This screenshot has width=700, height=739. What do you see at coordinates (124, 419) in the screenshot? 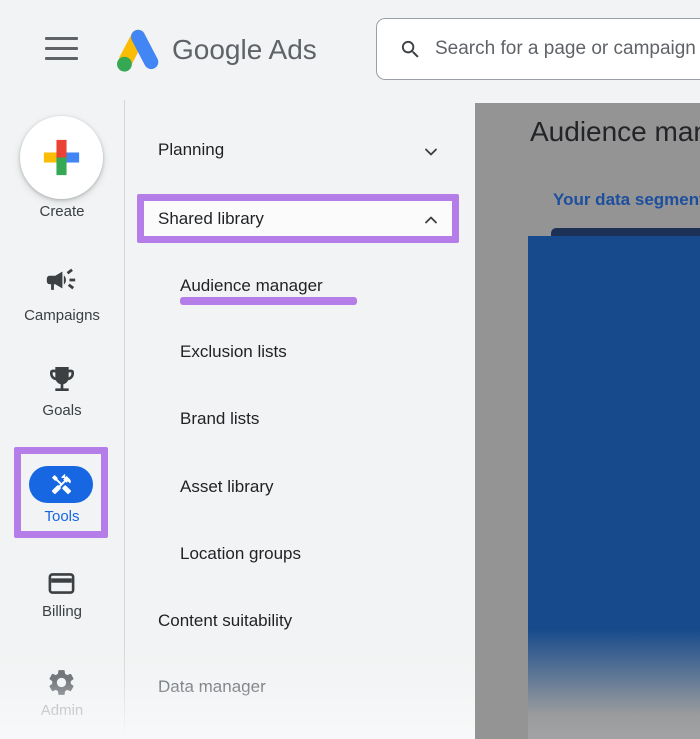
I see `panel-divider` at bounding box center [124, 419].